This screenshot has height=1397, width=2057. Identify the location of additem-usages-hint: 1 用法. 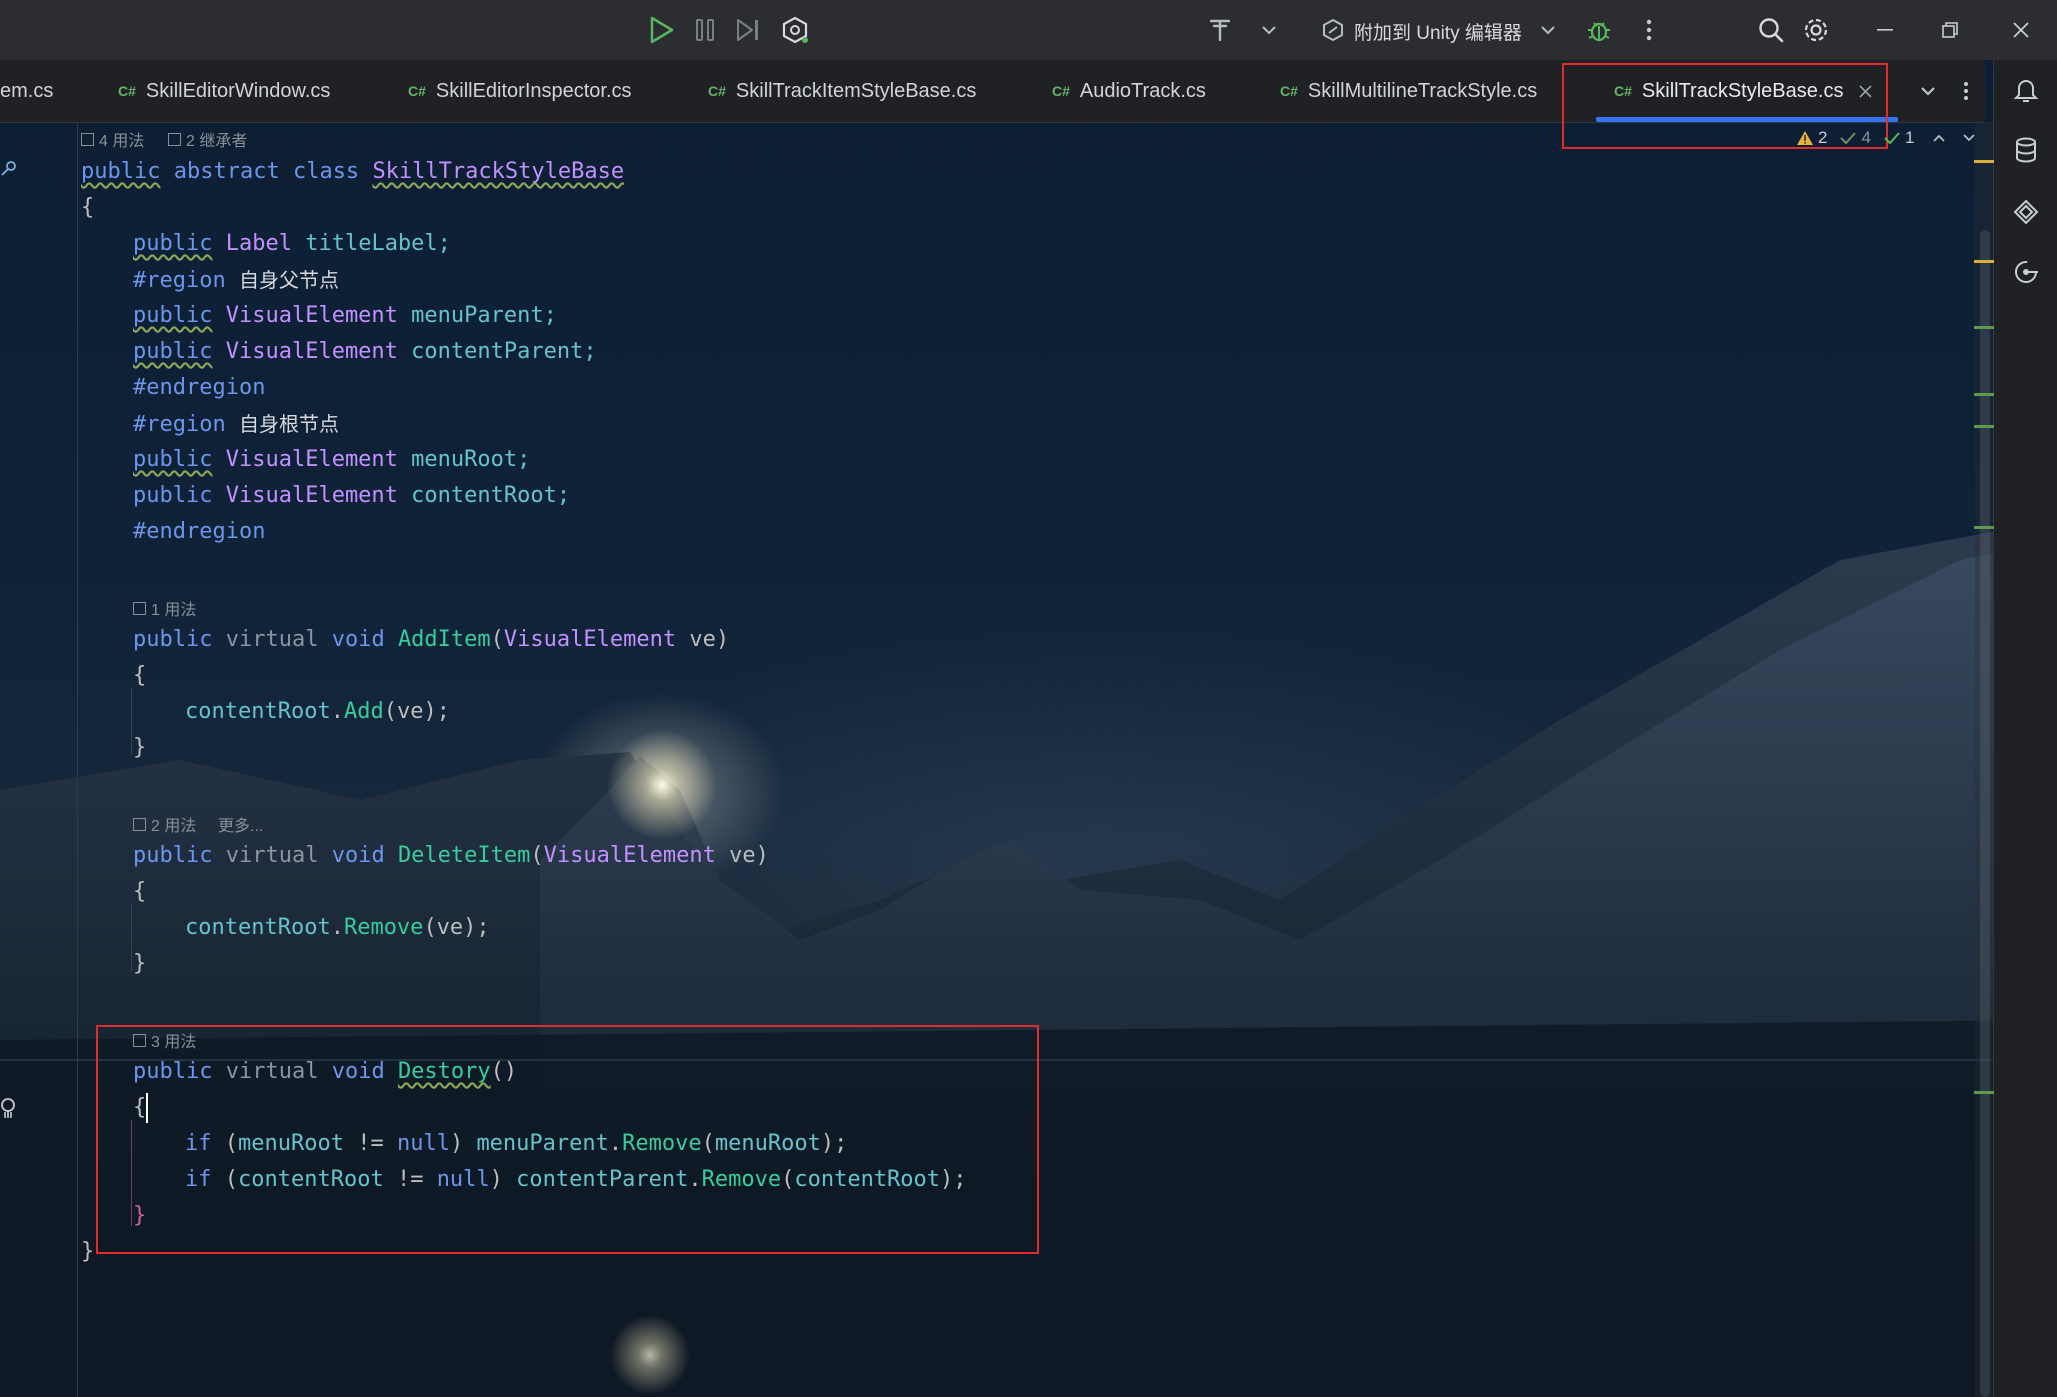
(164, 608).